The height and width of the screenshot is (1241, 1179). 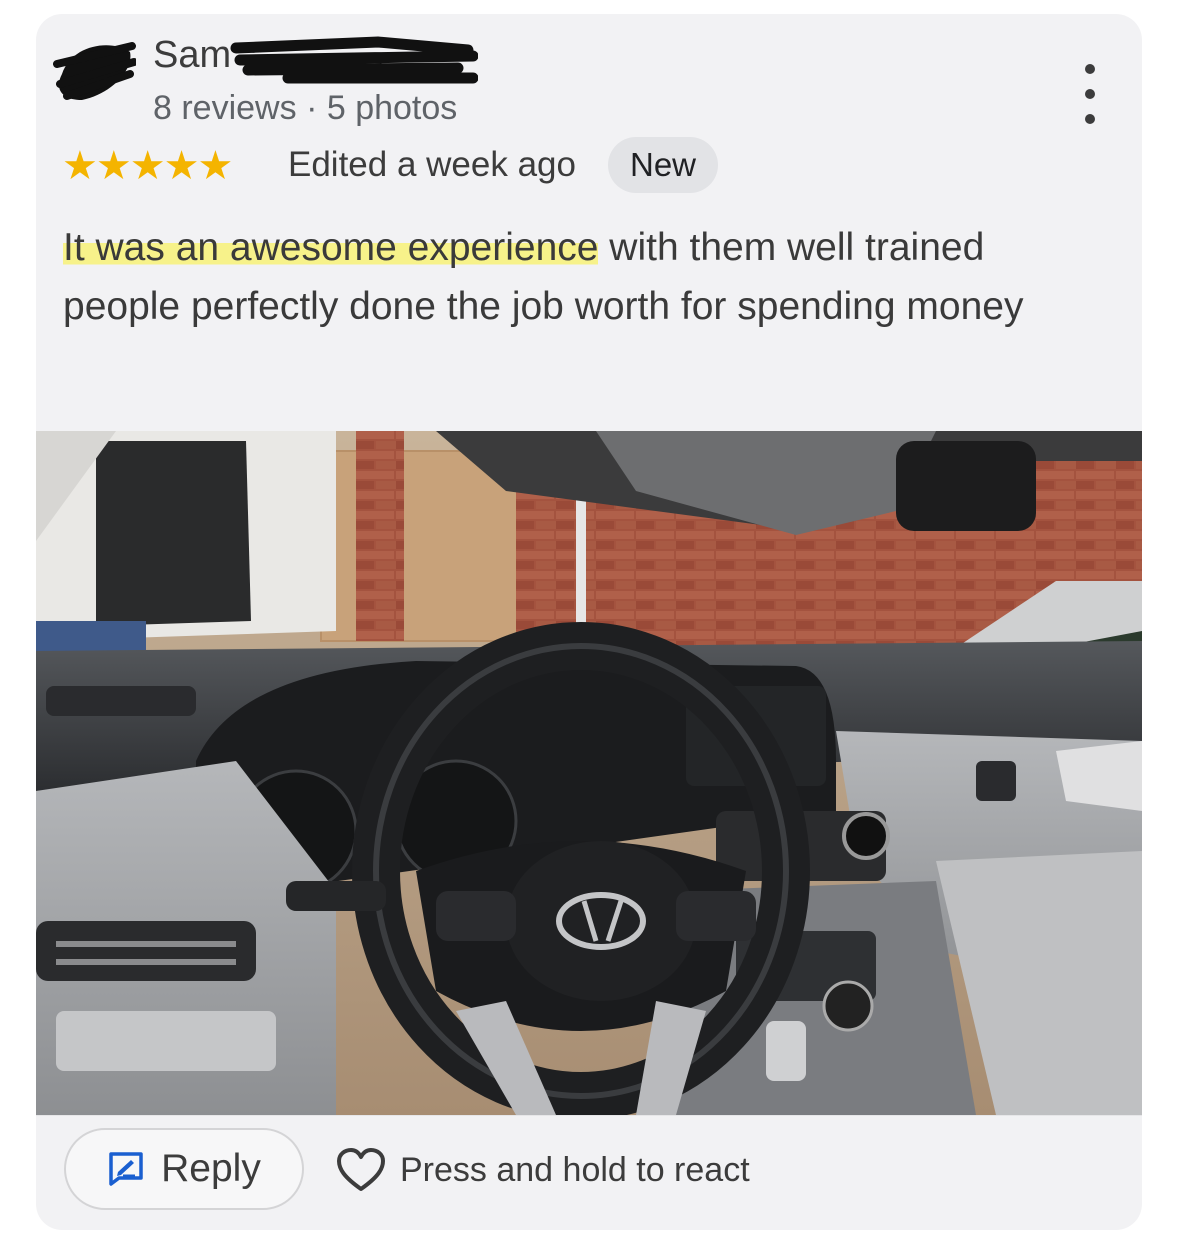 What do you see at coordinates (225, 108) in the screenshot?
I see `review-count: 8 reviews` at bounding box center [225, 108].